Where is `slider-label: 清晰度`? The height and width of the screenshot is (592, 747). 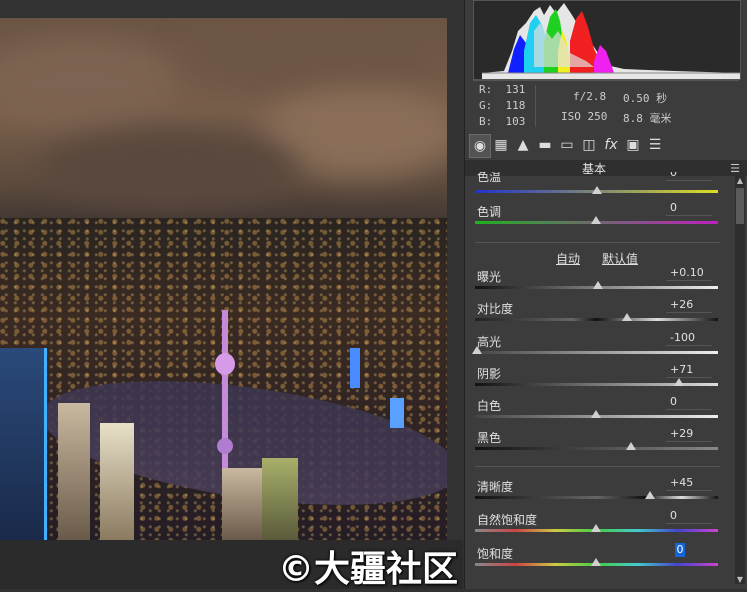 slider-label: 清晰度 is located at coordinates (495, 487).